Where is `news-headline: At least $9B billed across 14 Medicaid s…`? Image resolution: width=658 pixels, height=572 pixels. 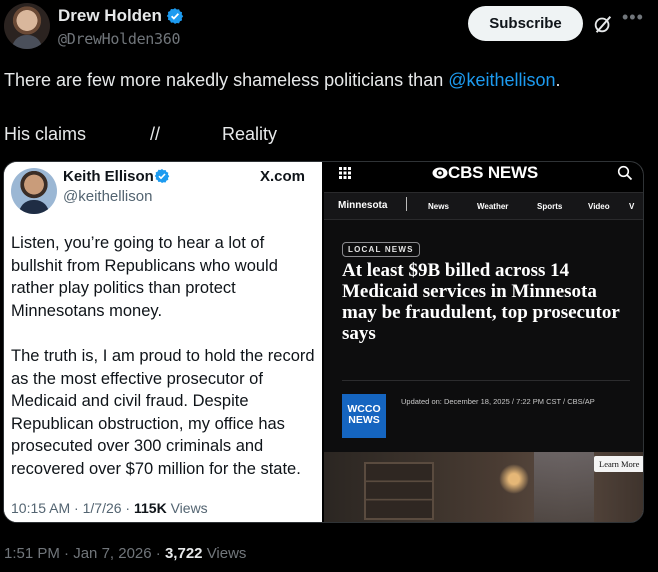 news-headline: At least $9B billed across 14 Medicaid s… is located at coordinates (481, 302).